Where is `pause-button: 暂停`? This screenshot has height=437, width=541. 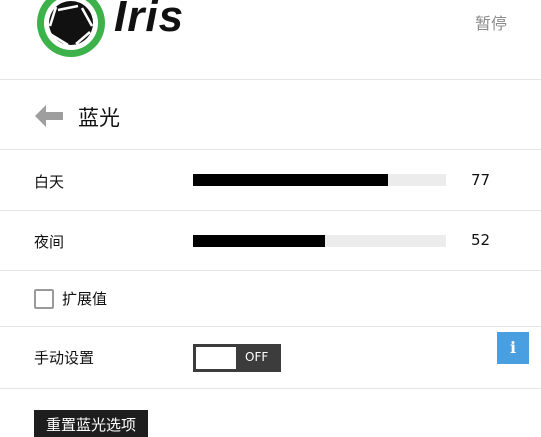 pause-button: 暂停 is located at coordinates (491, 22).